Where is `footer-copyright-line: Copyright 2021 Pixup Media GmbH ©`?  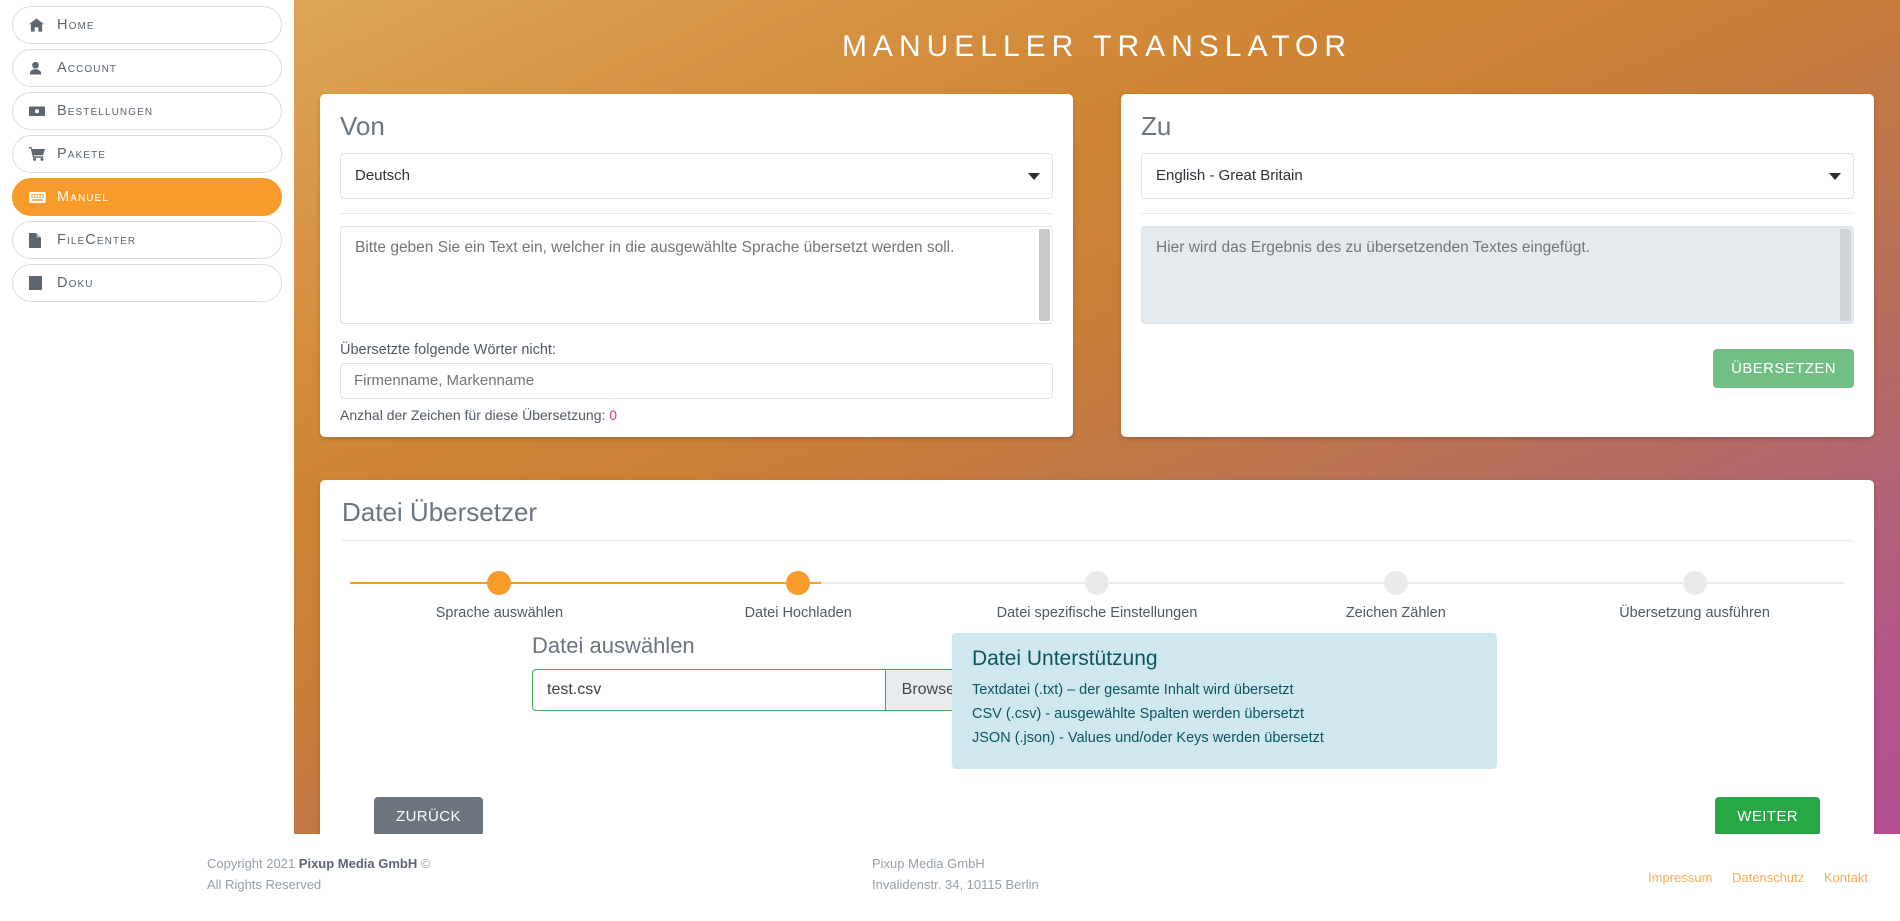
footer-copyright-line: Copyright 2021 Pixup Media GmbH © is located at coordinates (318, 863).